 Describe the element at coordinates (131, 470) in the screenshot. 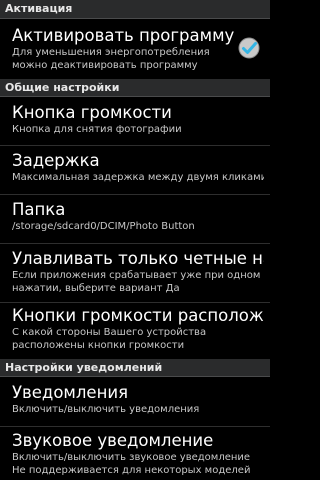

I see `pref-summary: Не поддерживается для некоторых моделей` at that location.